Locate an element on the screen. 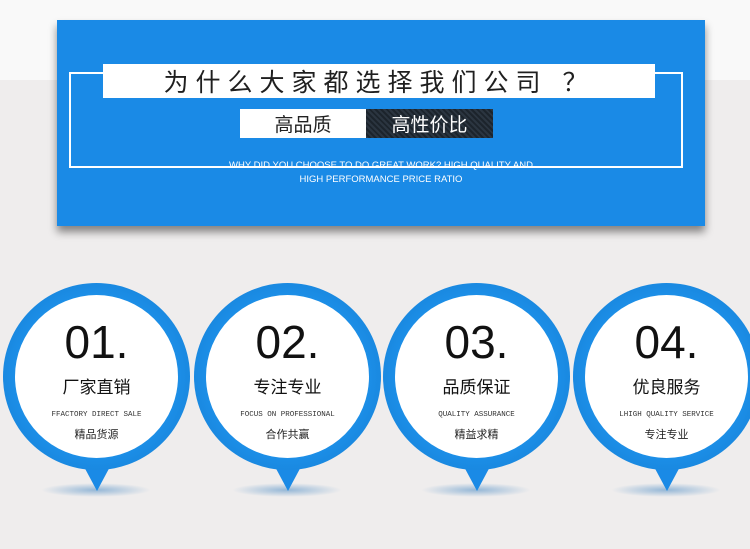  feature-english: LHIGH QUALITY SERVICE is located at coordinates (666, 415).